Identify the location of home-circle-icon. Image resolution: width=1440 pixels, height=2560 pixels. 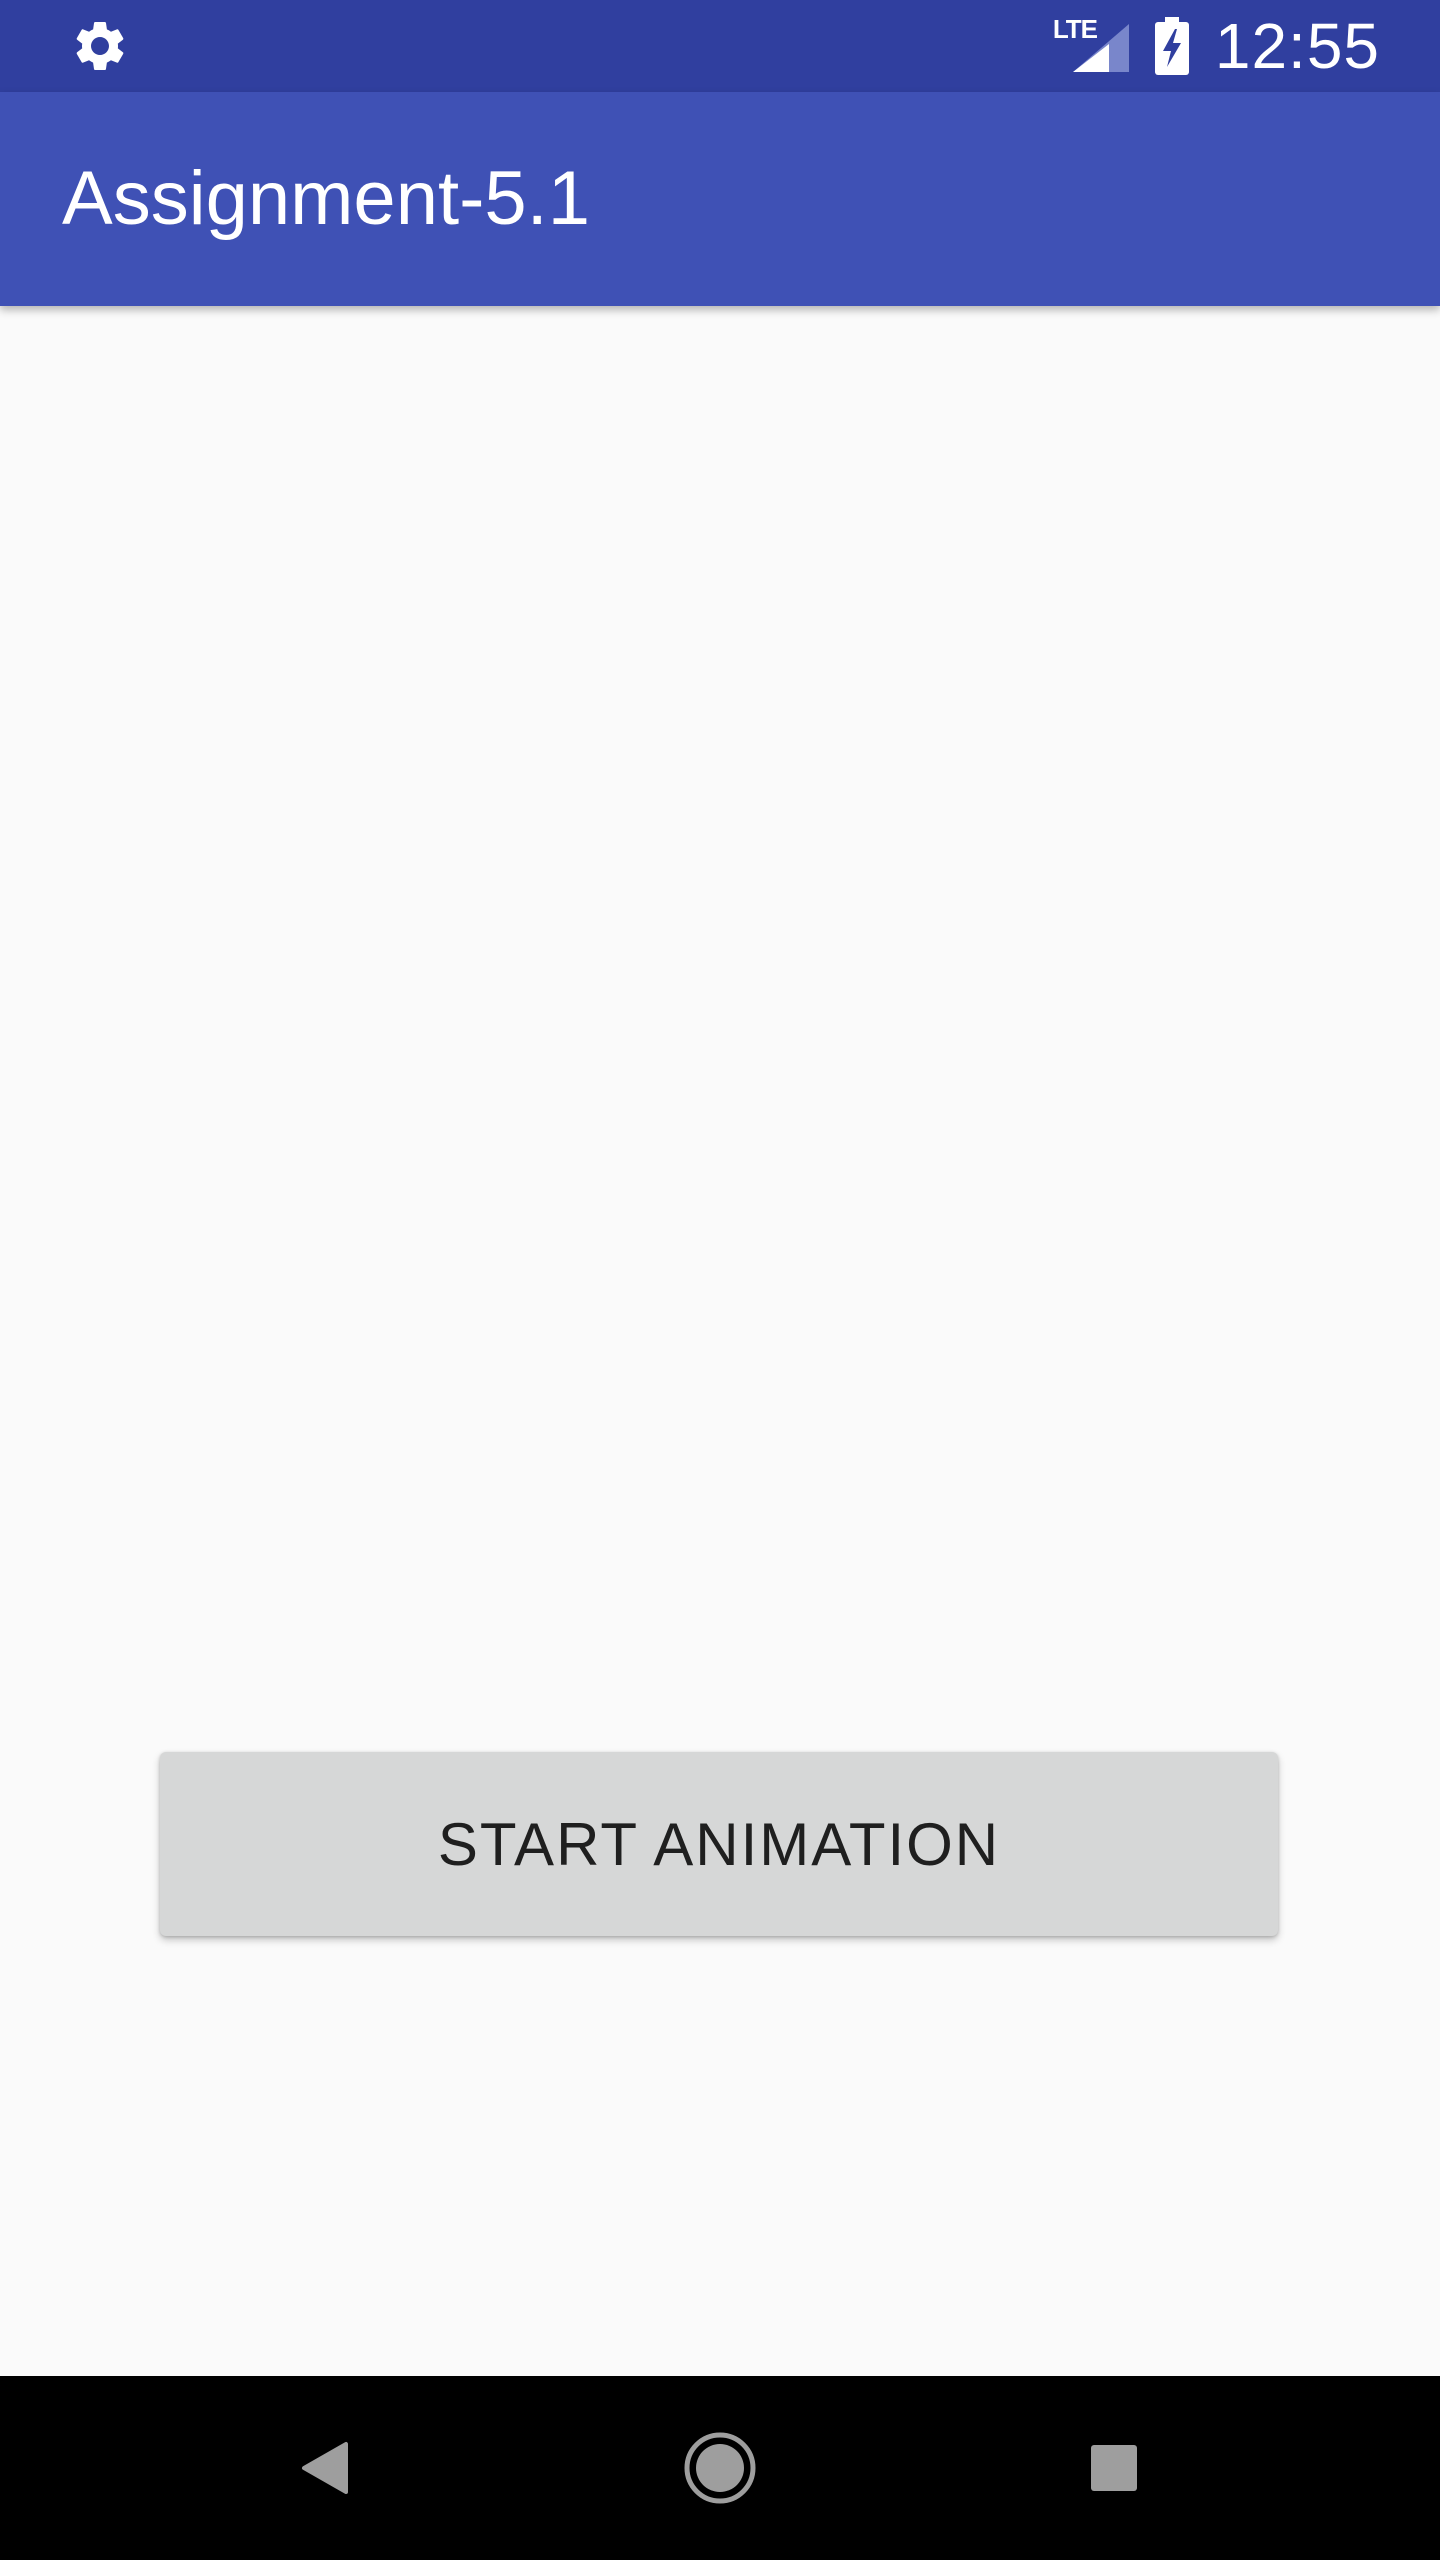
(720, 2468).